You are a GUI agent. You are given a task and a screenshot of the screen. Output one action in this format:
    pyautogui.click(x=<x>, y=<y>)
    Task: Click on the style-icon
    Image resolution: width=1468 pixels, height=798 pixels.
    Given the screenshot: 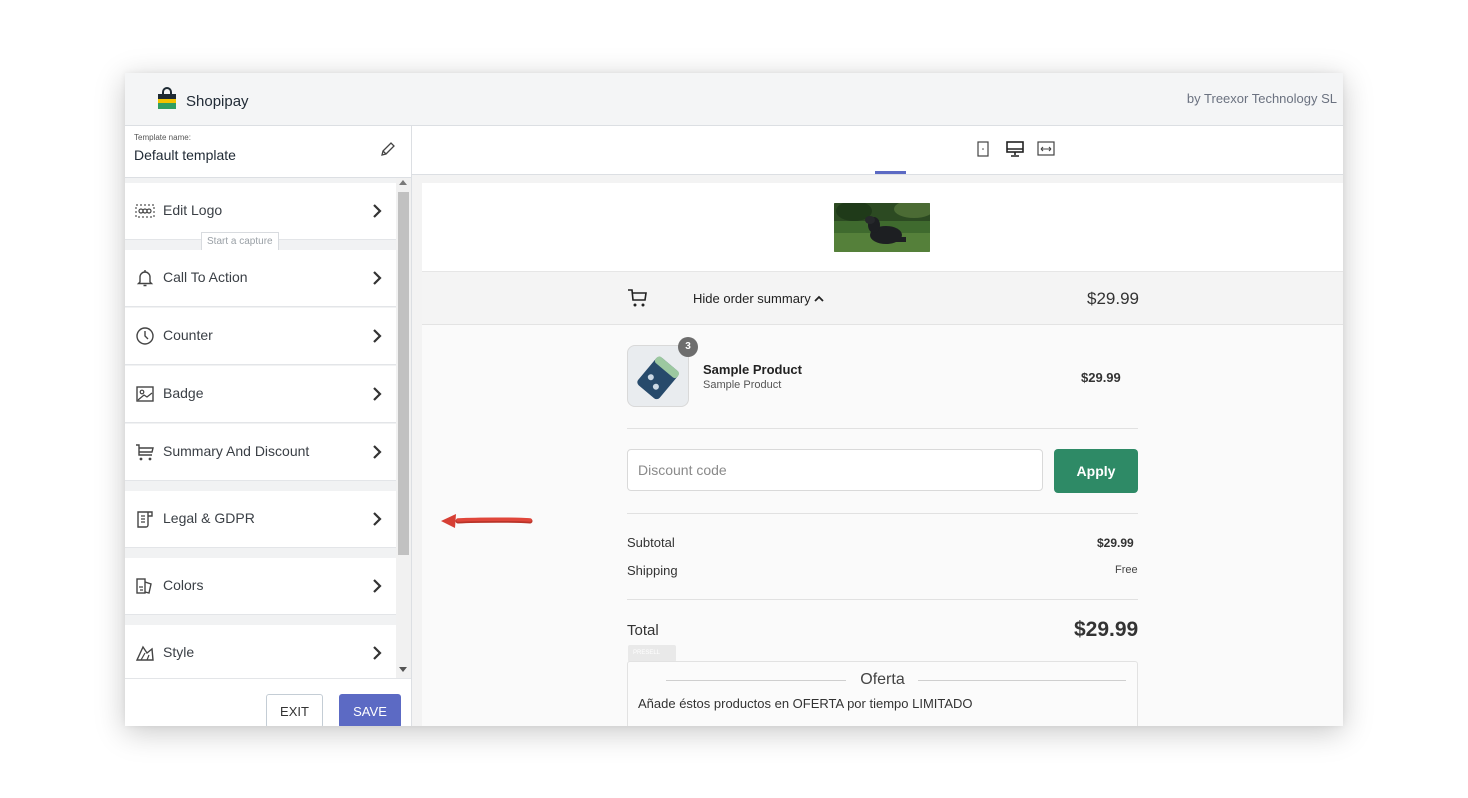 What is the action you would take?
    pyautogui.click(x=145, y=653)
    